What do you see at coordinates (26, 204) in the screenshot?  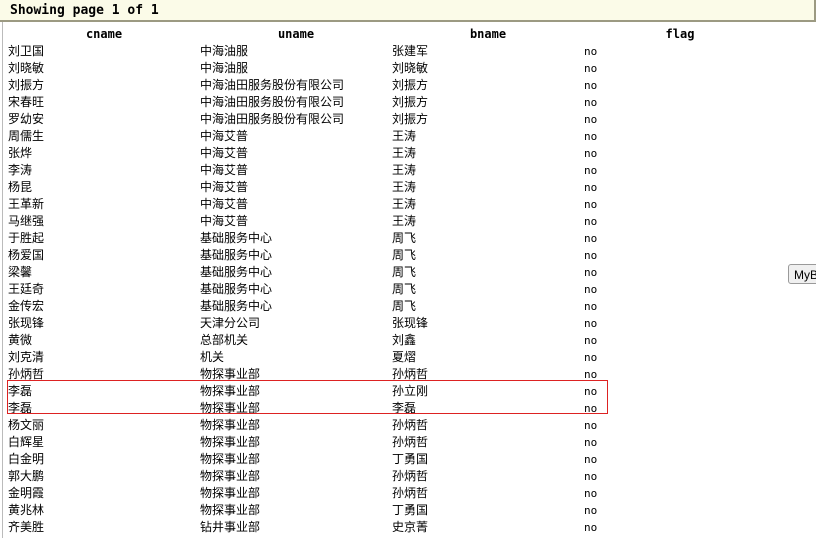 I see `cname-cell: 王革新` at bounding box center [26, 204].